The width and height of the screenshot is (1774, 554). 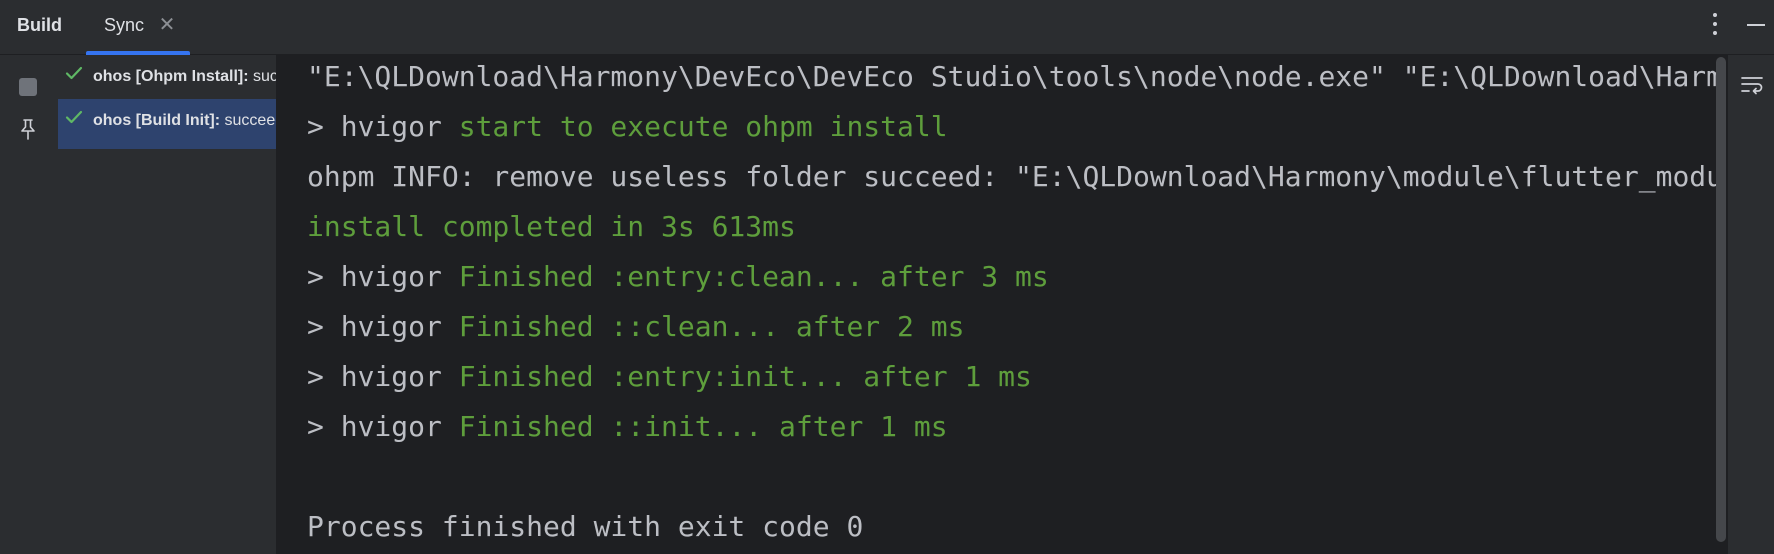 I want to click on tree-item-build-init: ohos [Build Init]: succeeded, so click(x=167, y=124).